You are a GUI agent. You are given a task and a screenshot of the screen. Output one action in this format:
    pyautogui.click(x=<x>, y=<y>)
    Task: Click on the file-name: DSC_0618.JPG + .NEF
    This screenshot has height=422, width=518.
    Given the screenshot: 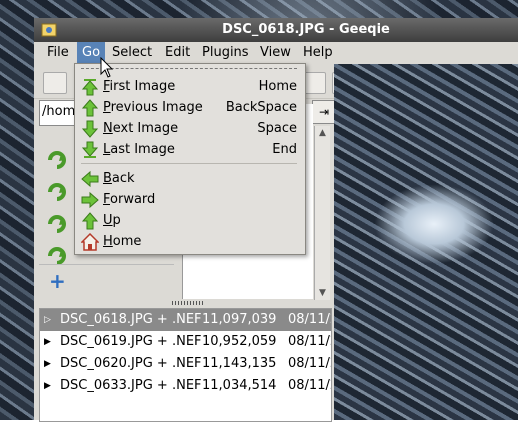 What is the action you would take?
    pyautogui.click(x=131, y=319)
    